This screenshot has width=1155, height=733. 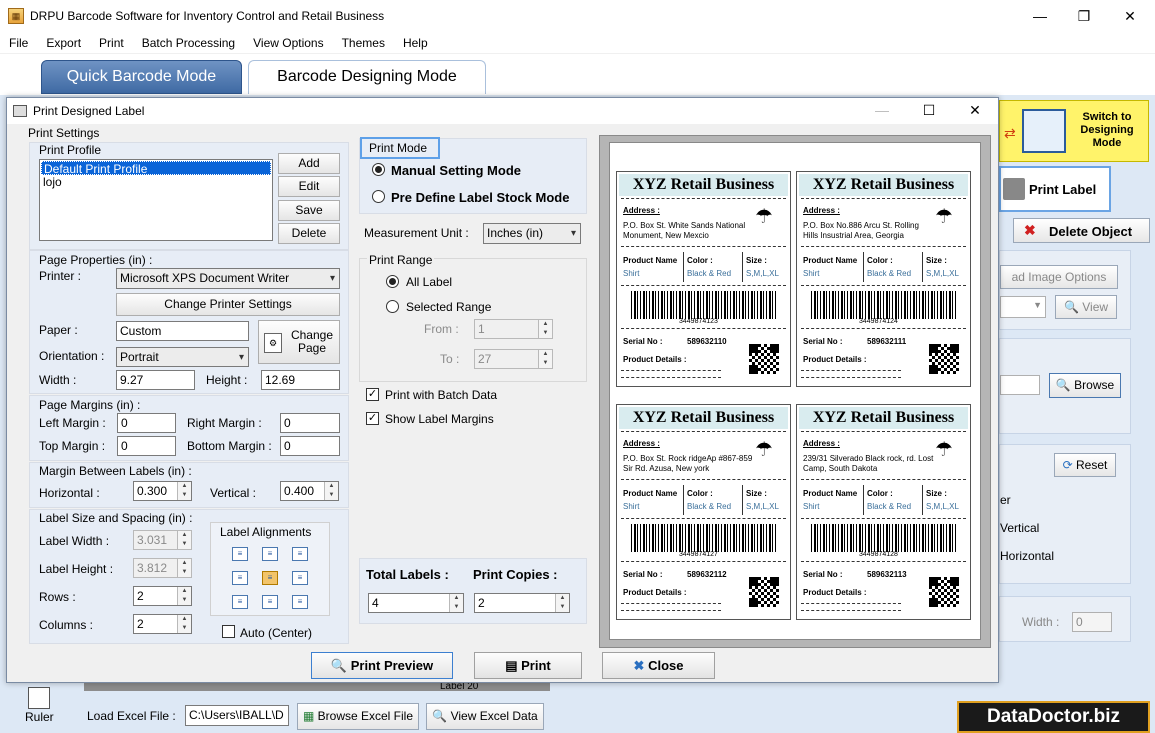 What do you see at coordinates (1040, 16) in the screenshot?
I see `minimize-button: —` at bounding box center [1040, 16].